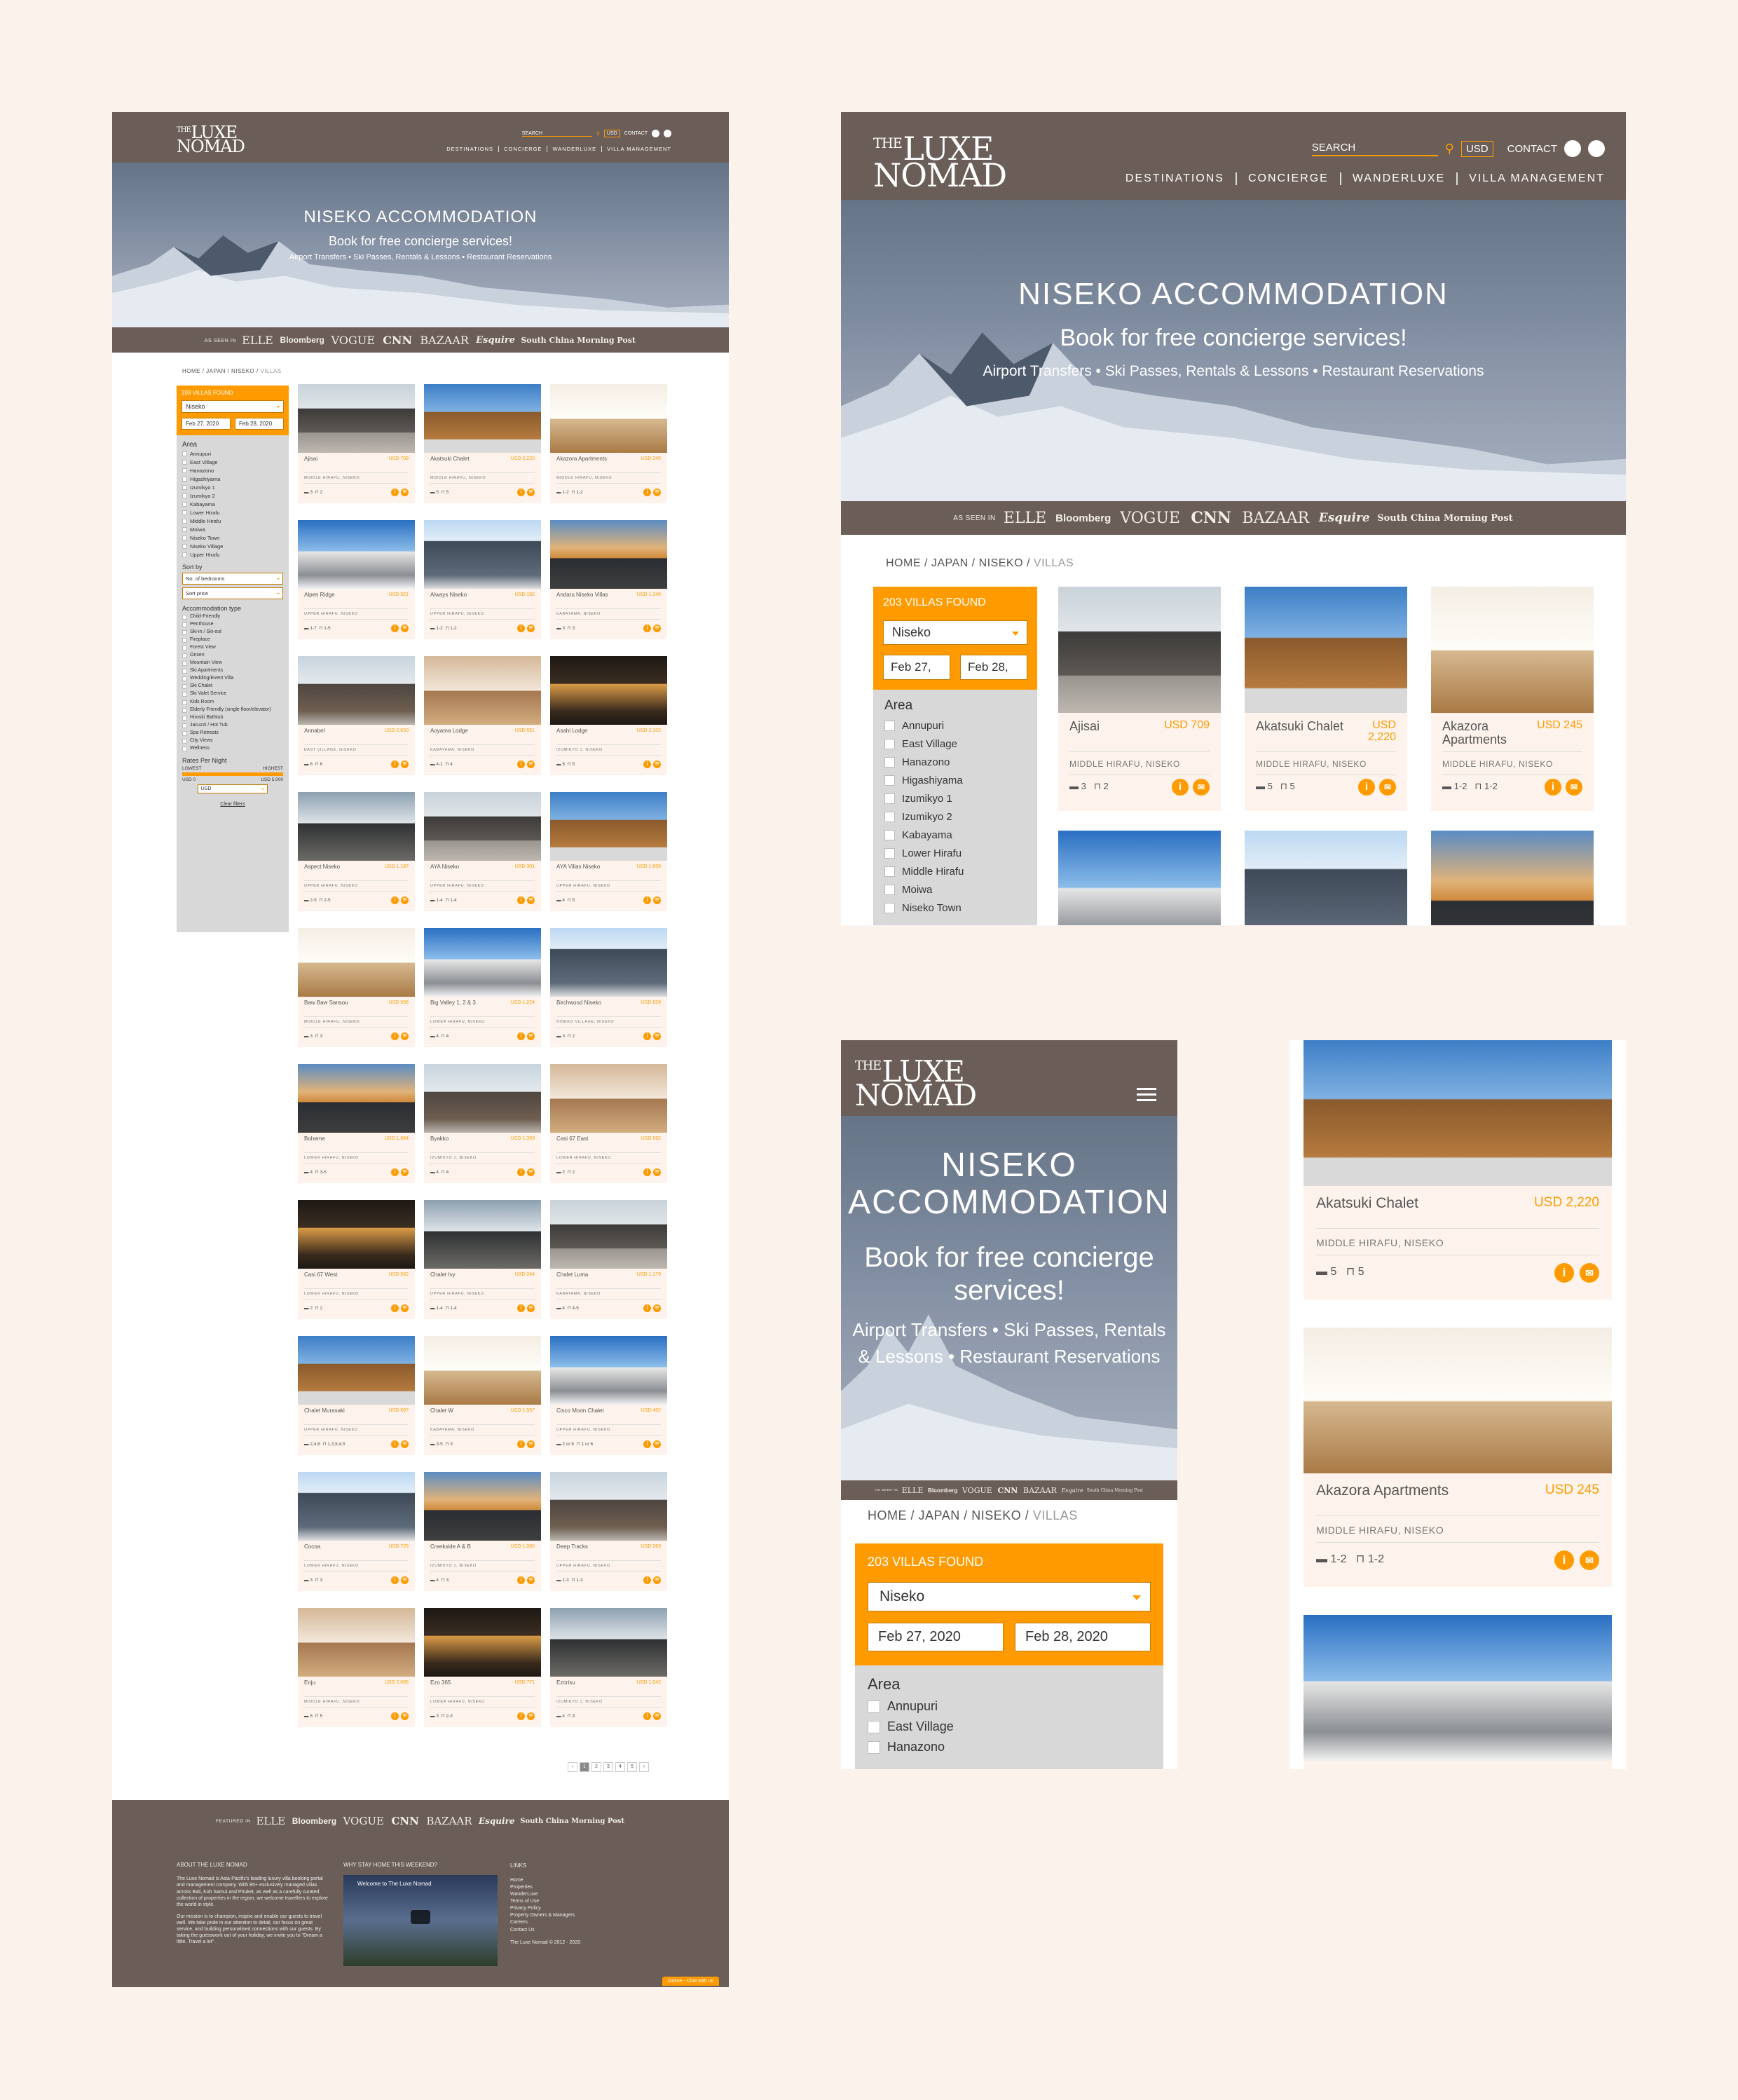  What do you see at coordinates (580, 1880) in the screenshot?
I see `footer-link: Home` at bounding box center [580, 1880].